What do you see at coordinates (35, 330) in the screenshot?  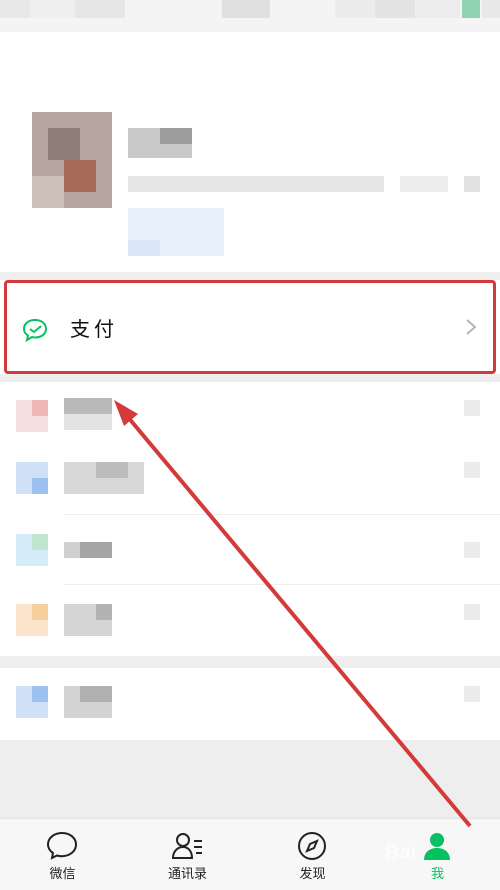 I see `wallet-icon` at bounding box center [35, 330].